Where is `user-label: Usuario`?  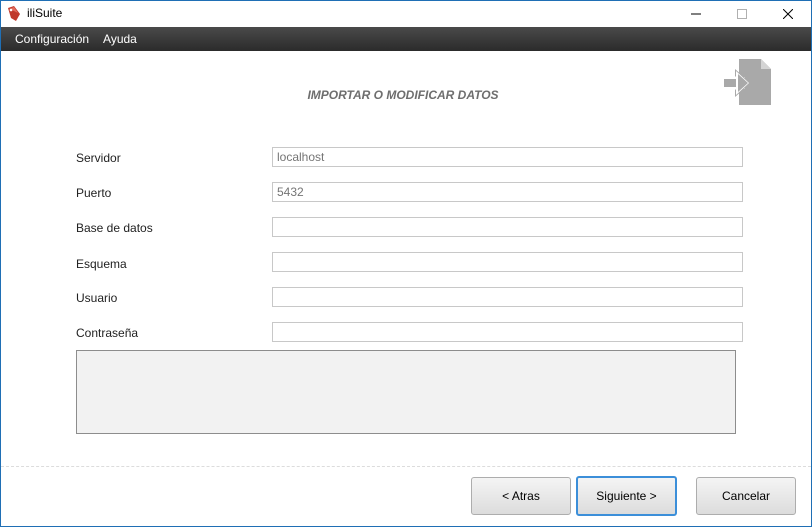 user-label: Usuario is located at coordinates (97, 298).